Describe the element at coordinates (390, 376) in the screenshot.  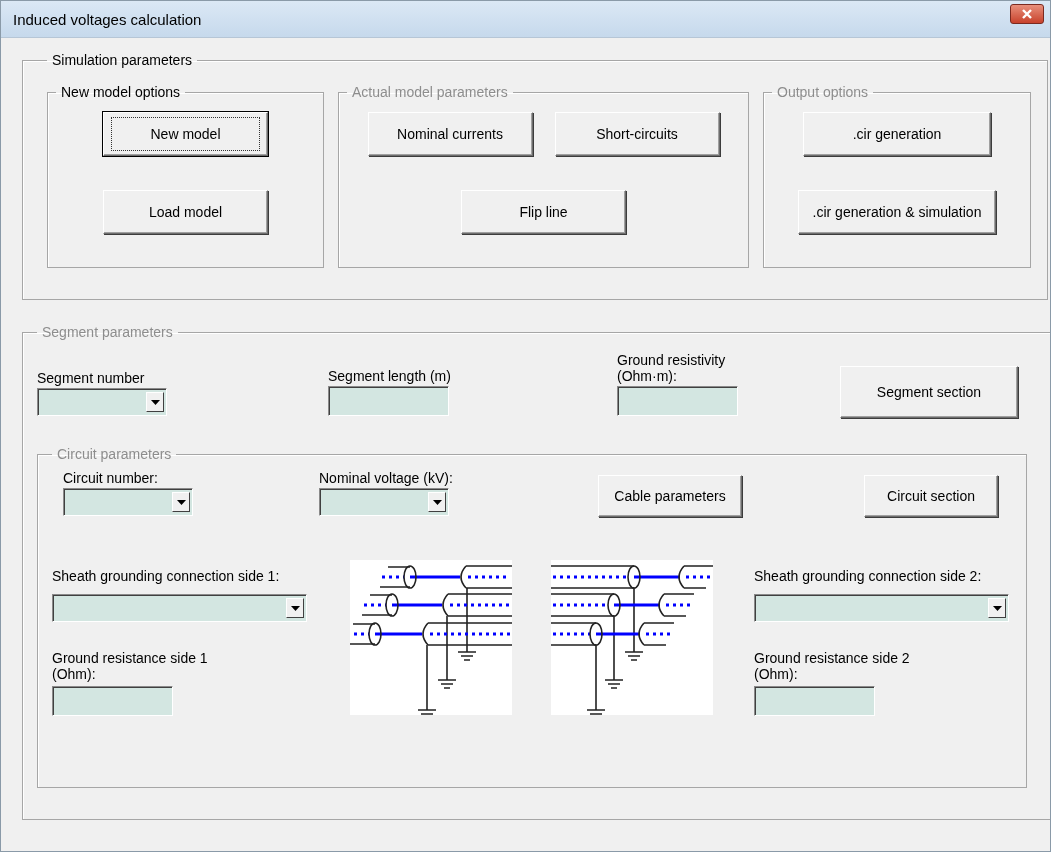
I see `field-label: Segment length (m)` at that location.